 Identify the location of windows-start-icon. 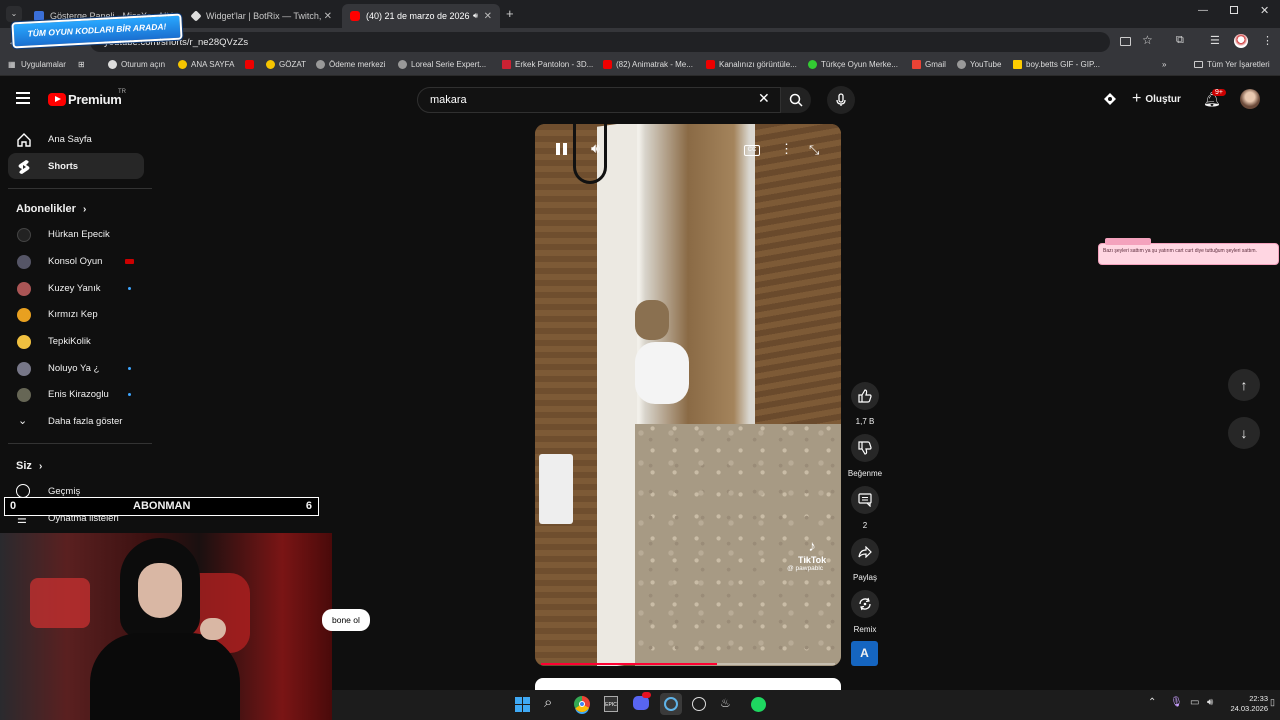
(522, 704).